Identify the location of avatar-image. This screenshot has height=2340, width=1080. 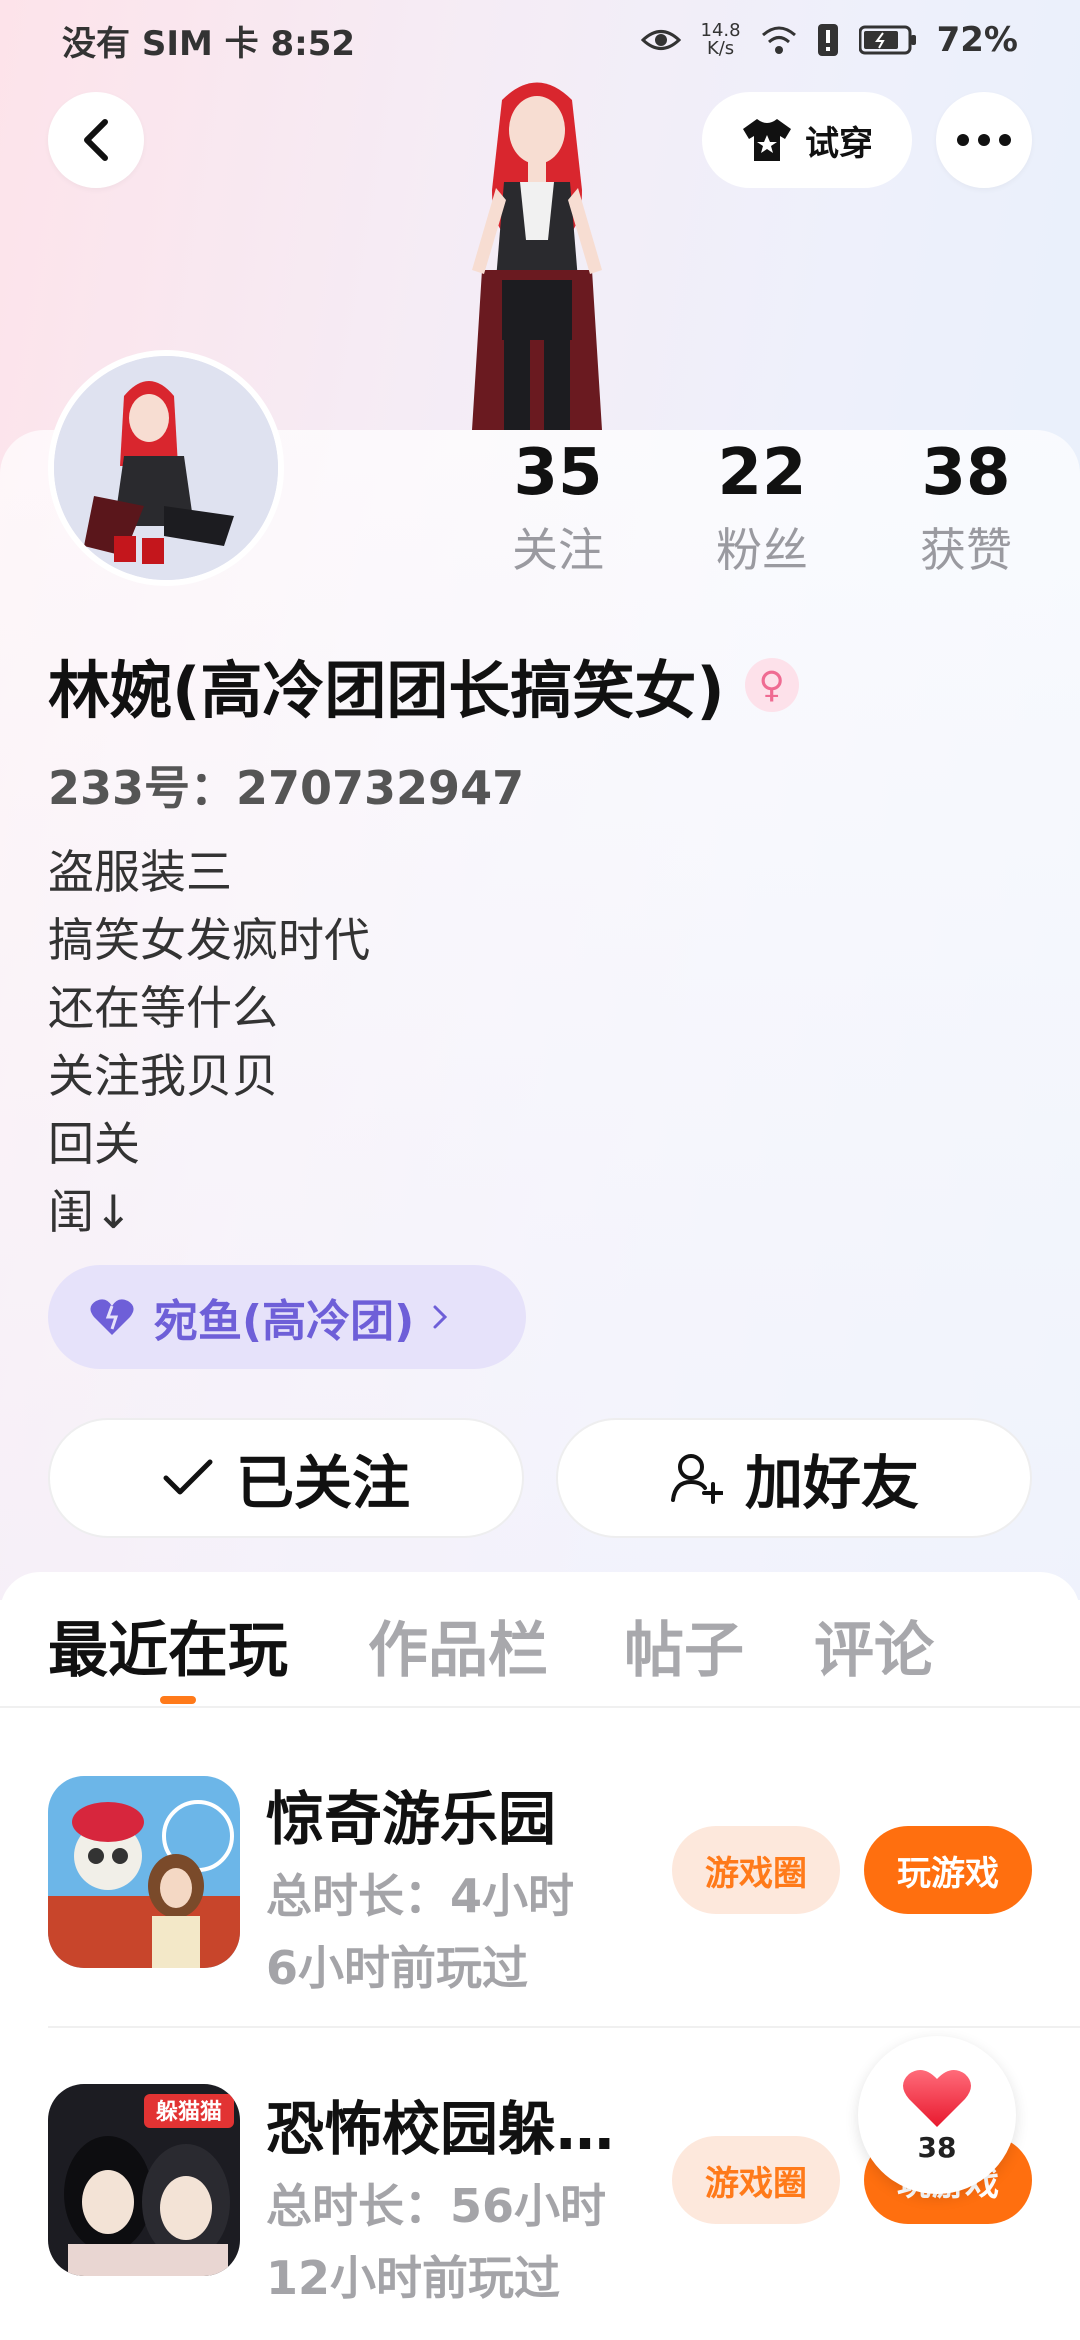
(166, 468).